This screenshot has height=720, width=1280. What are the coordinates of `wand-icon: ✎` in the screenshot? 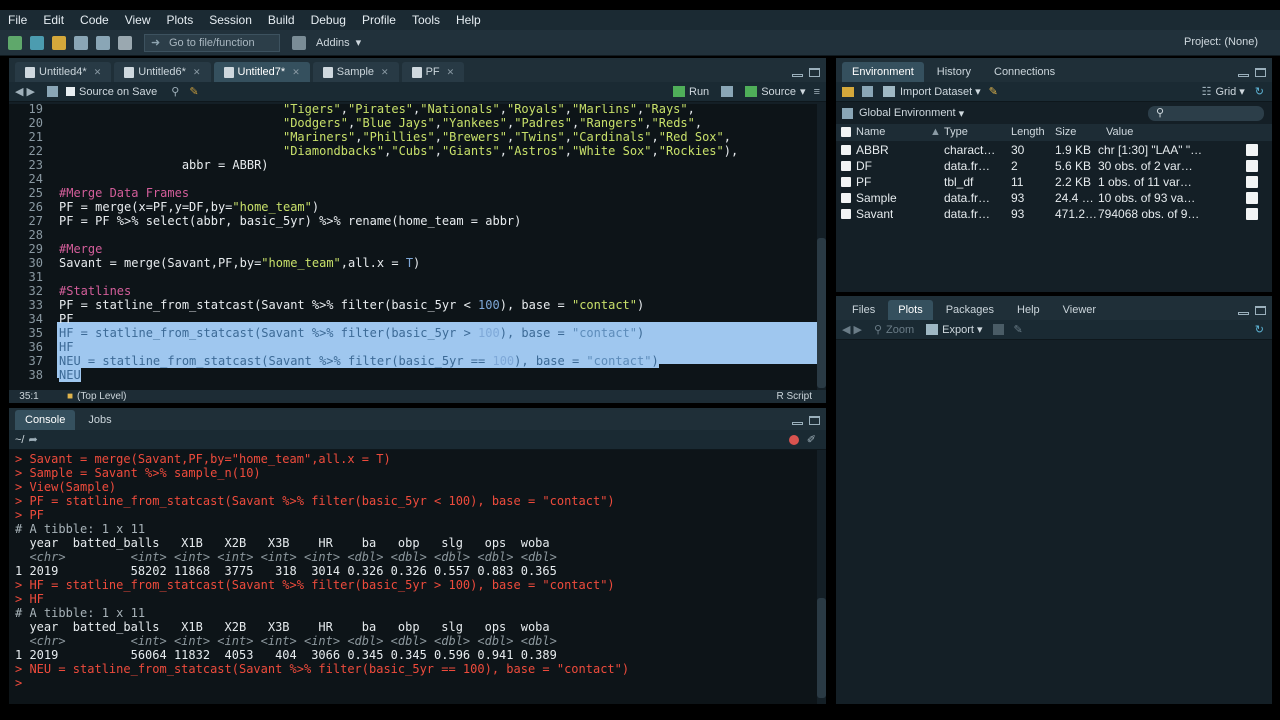 It's located at (193, 91).